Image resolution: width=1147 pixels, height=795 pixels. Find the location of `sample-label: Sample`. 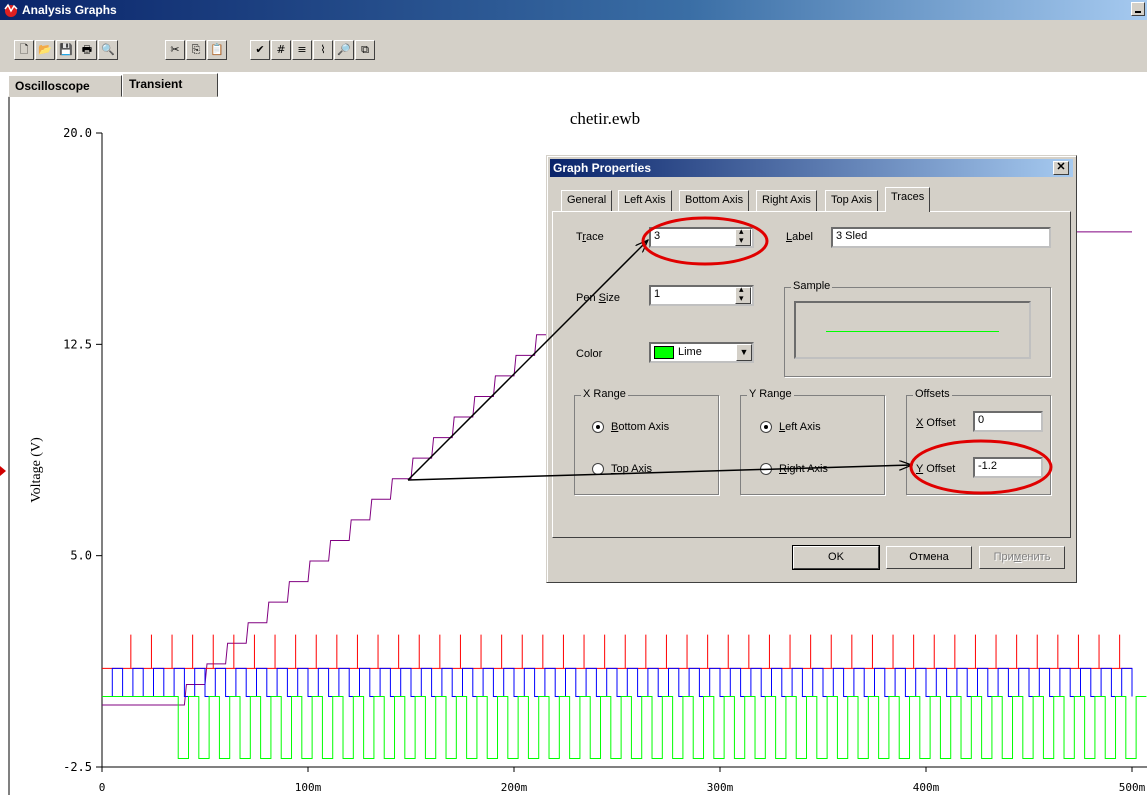

sample-label: Sample is located at coordinates (812, 286).